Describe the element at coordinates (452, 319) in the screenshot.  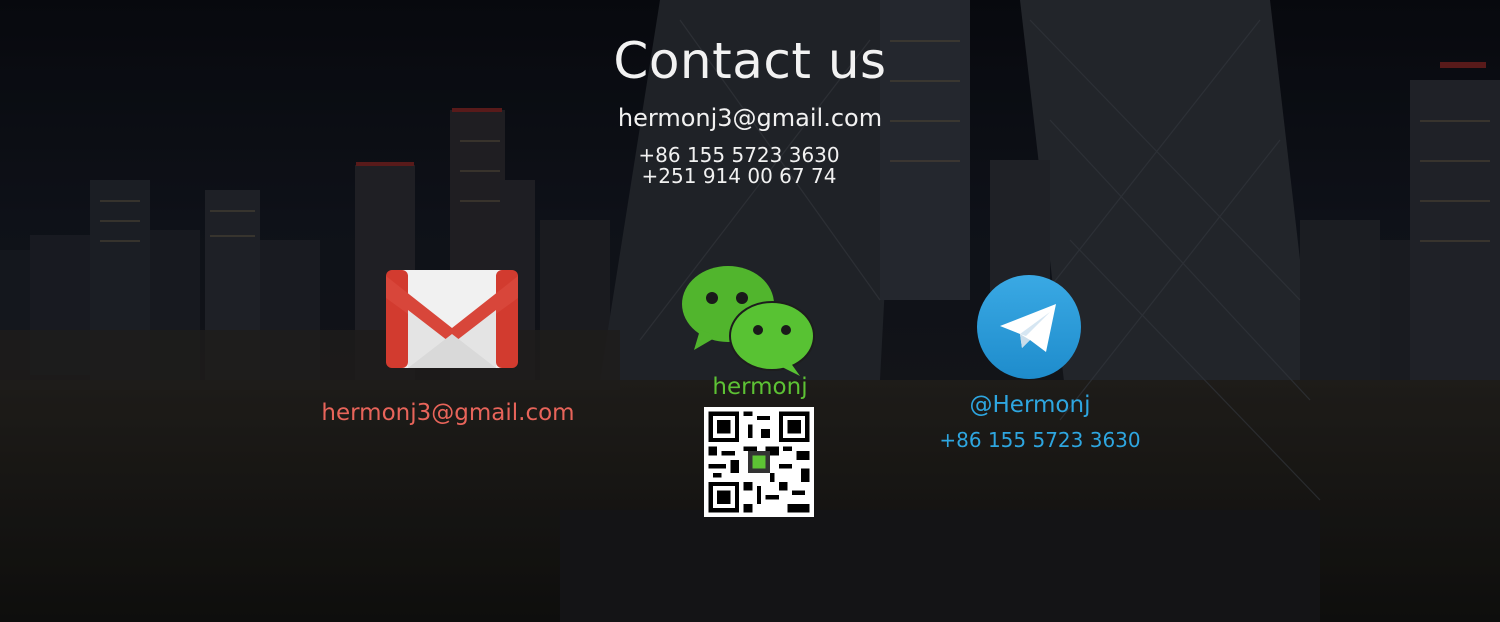
I see `gmail-icon` at that location.